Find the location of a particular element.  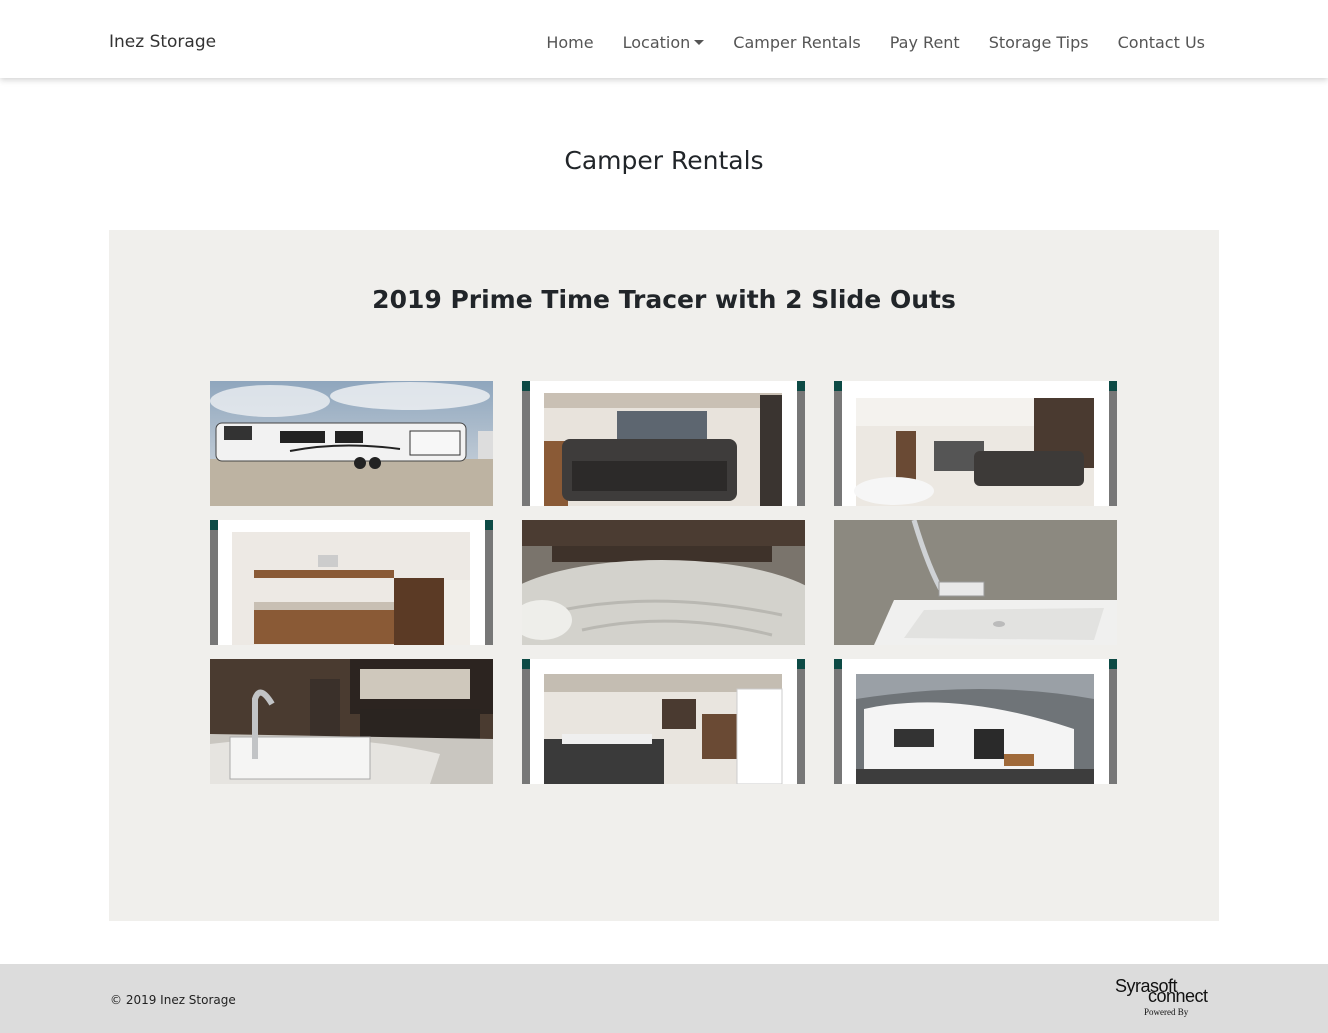

nav-storage-tips: Storage Tips is located at coordinates (1039, 42).